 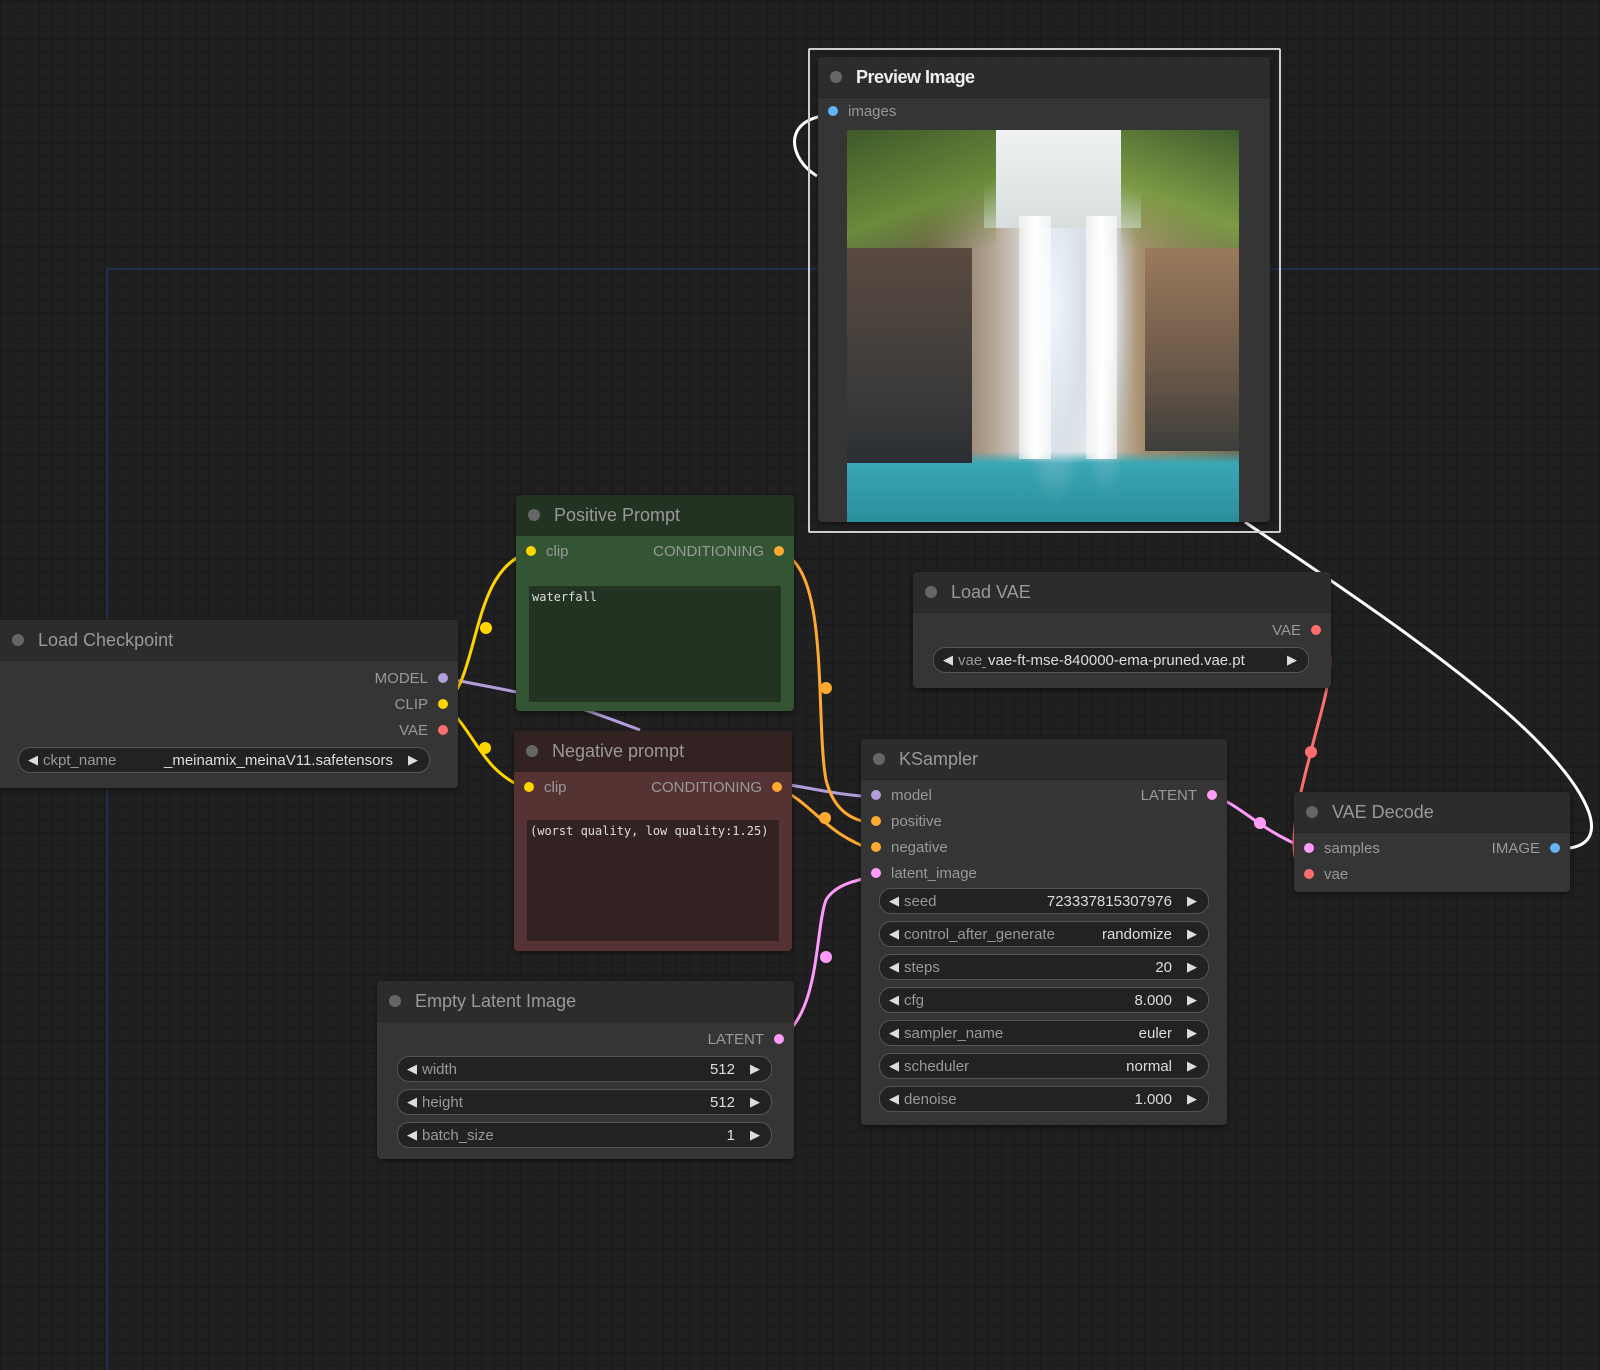 I want to click on preview-image-output, so click(x=1043, y=326).